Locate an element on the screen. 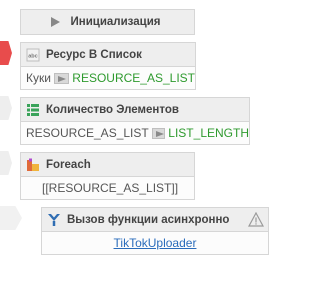 The image size is (334, 282). list-length-output-variable: LIST_LENGTH is located at coordinates (208, 133).